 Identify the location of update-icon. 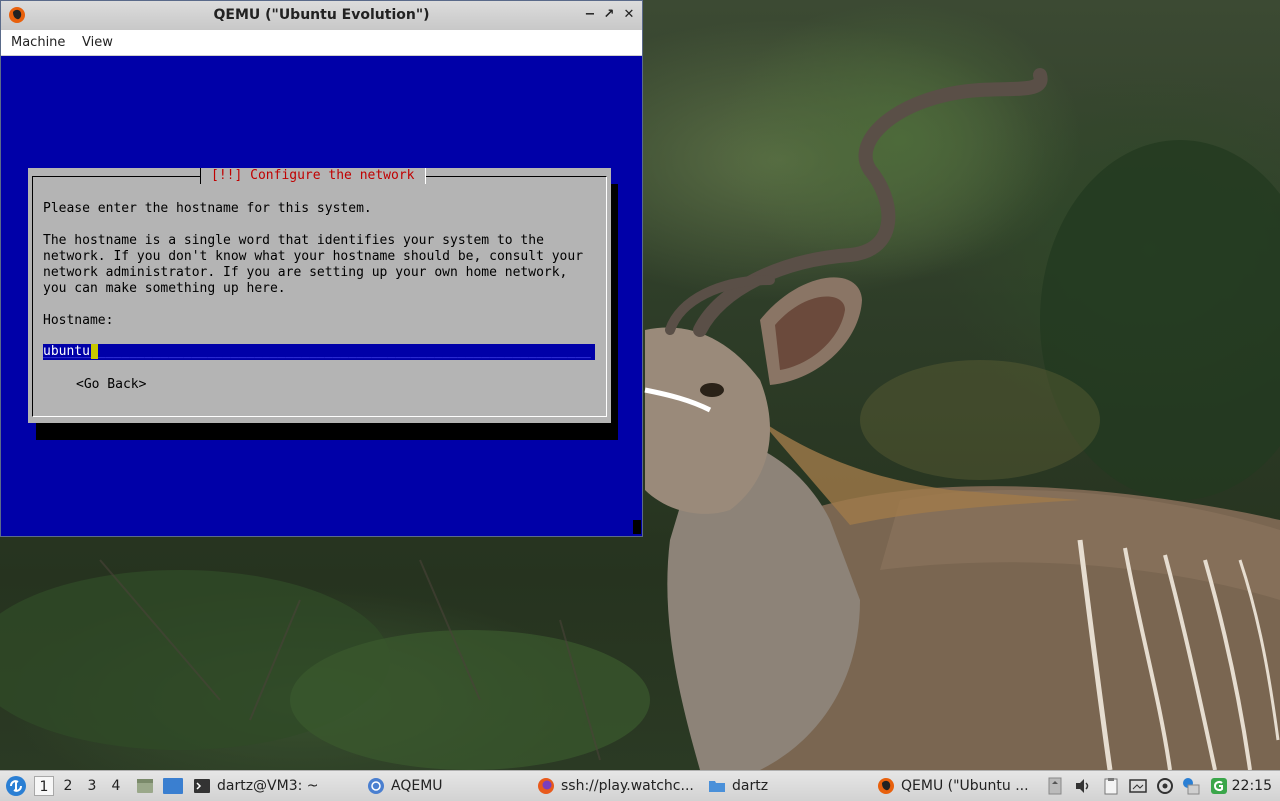
(1165, 786).